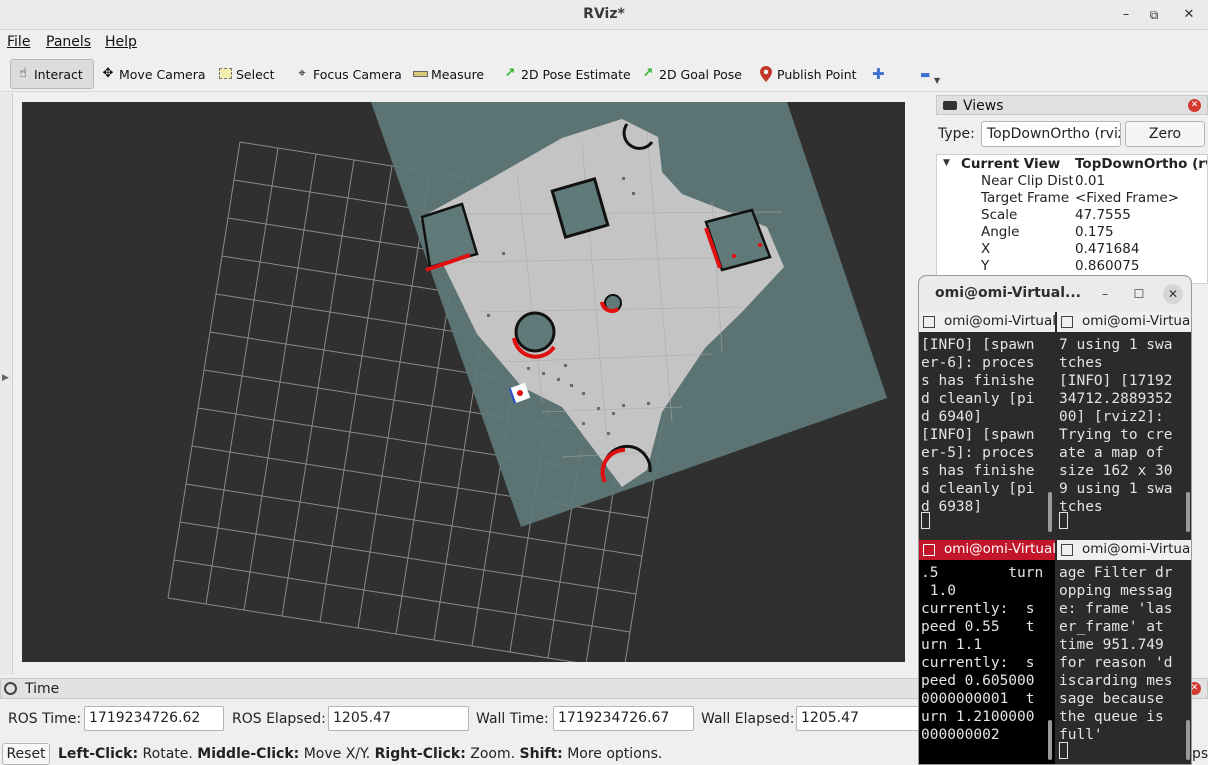 The image size is (1208, 765). What do you see at coordinates (700, 74) in the screenshot?
I see `goal-pose-label: 2D Goal Pose` at bounding box center [700, 74].